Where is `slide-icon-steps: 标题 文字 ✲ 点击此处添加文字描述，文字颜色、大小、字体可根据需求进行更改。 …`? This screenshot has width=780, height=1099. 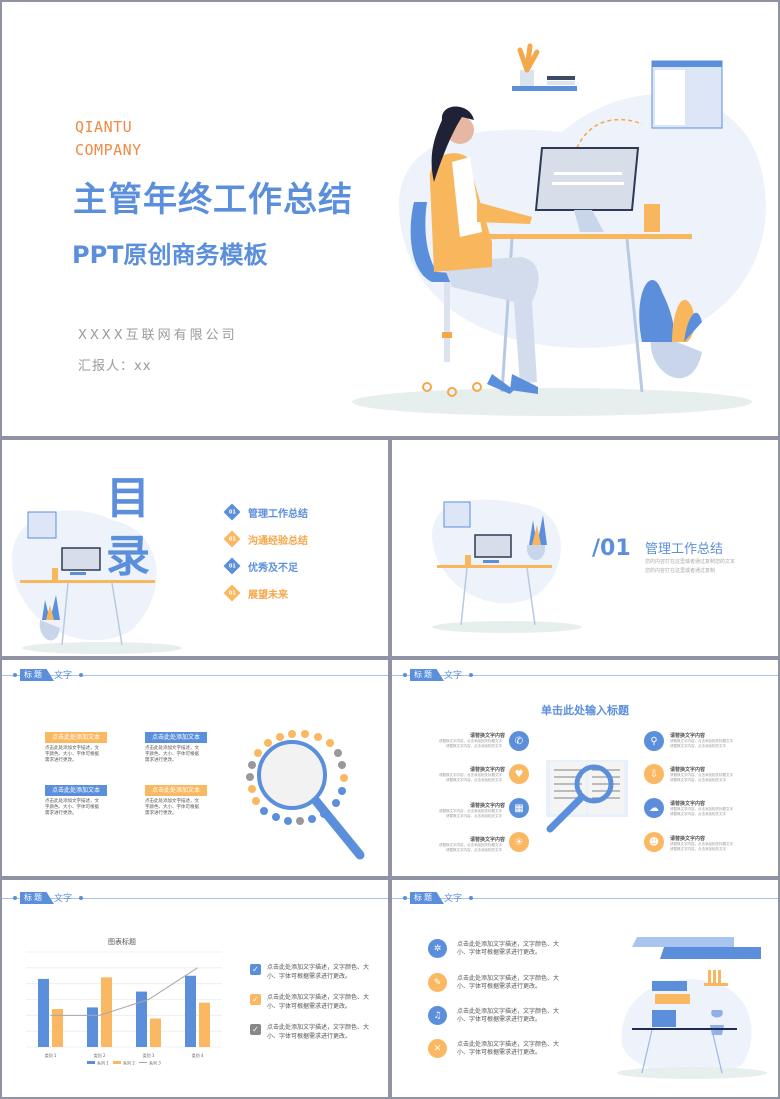
slide-icon-steps: 标题 文字 ✲ 点击此处添加文字描述，文字颜色、大小、字体可根据需求进行更改。 … is located at coordinates (585, 988).